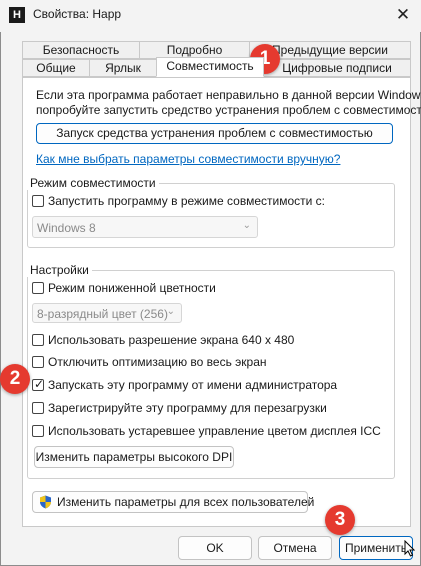 This screenshot has width=421, height=566. What do you see at coordinates (77, 14) in the screenshot?
I see `window-title: Свойства: Happ` at bounding box center [77, 14].